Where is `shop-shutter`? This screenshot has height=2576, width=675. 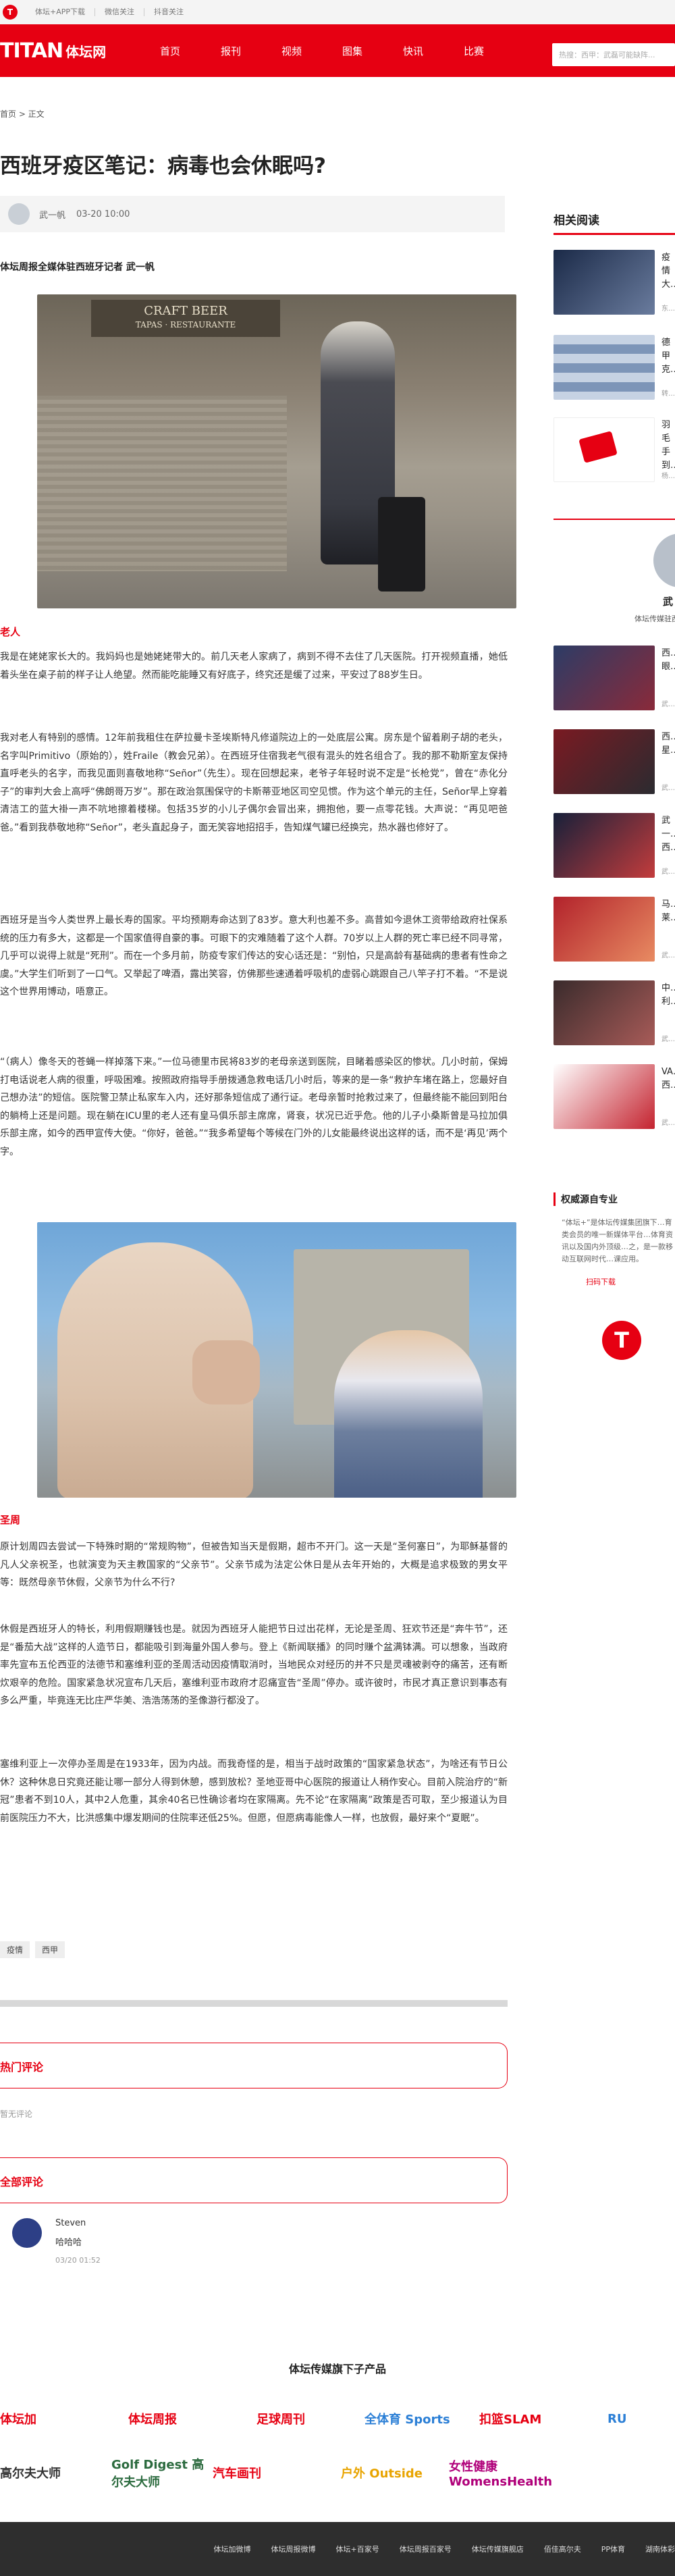 shop-shutter is located at coordinates (162, 483).